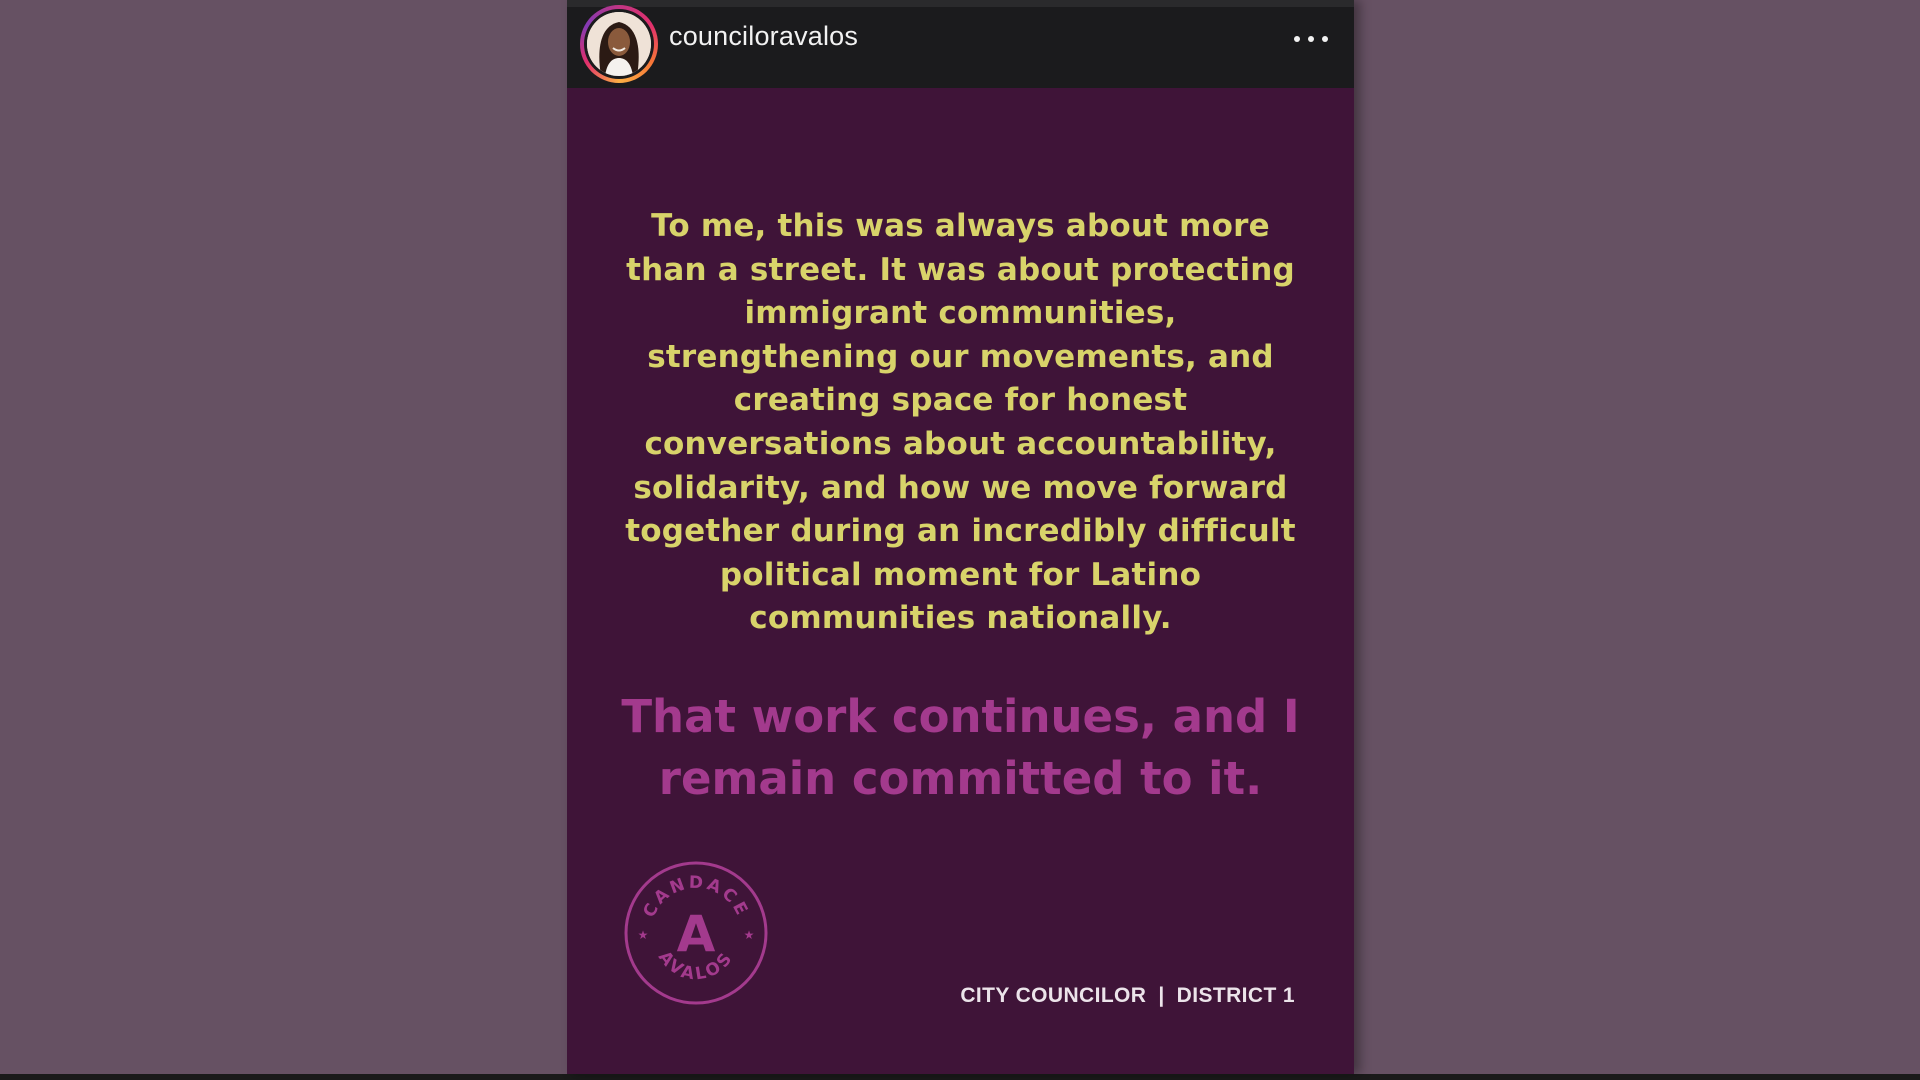  Describe the element at coordinates (960, 400) in the screenshot. I see `body-line: creating space for honest` at that location.